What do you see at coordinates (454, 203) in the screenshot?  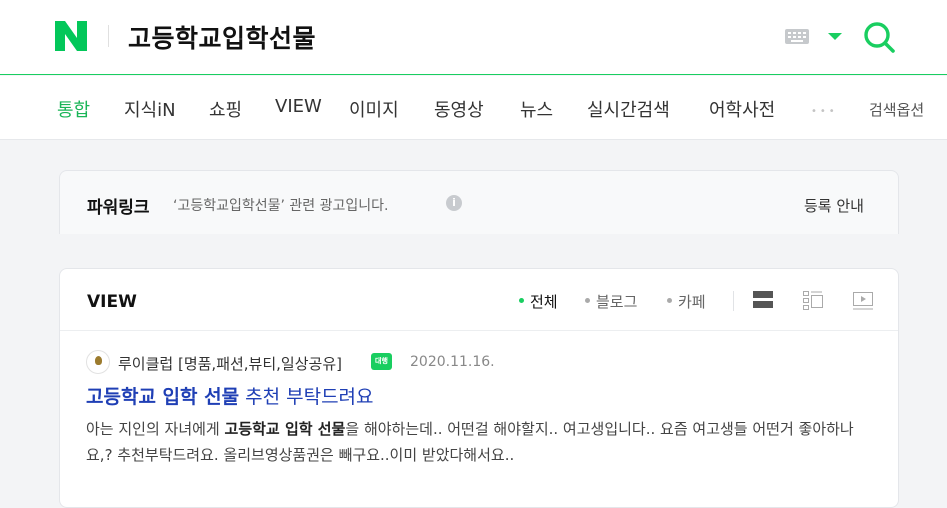 I see `info-icon: i` at bounding box center [454, 203].